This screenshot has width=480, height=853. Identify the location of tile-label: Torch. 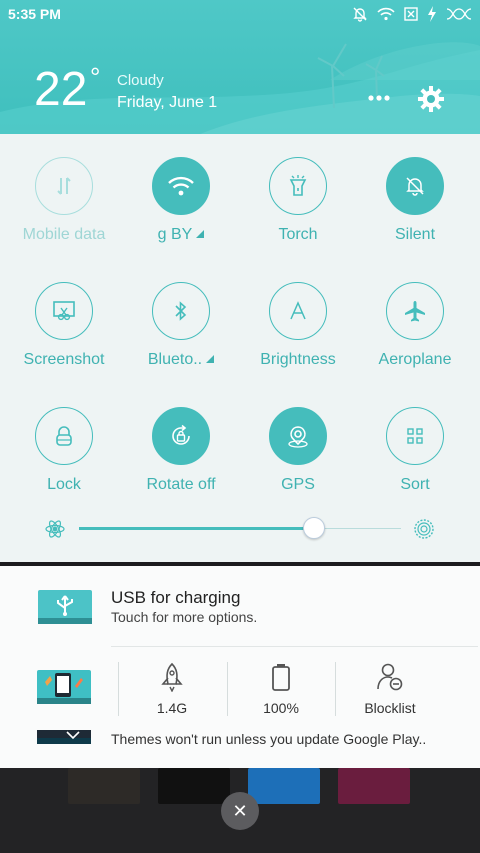
(298, 234).